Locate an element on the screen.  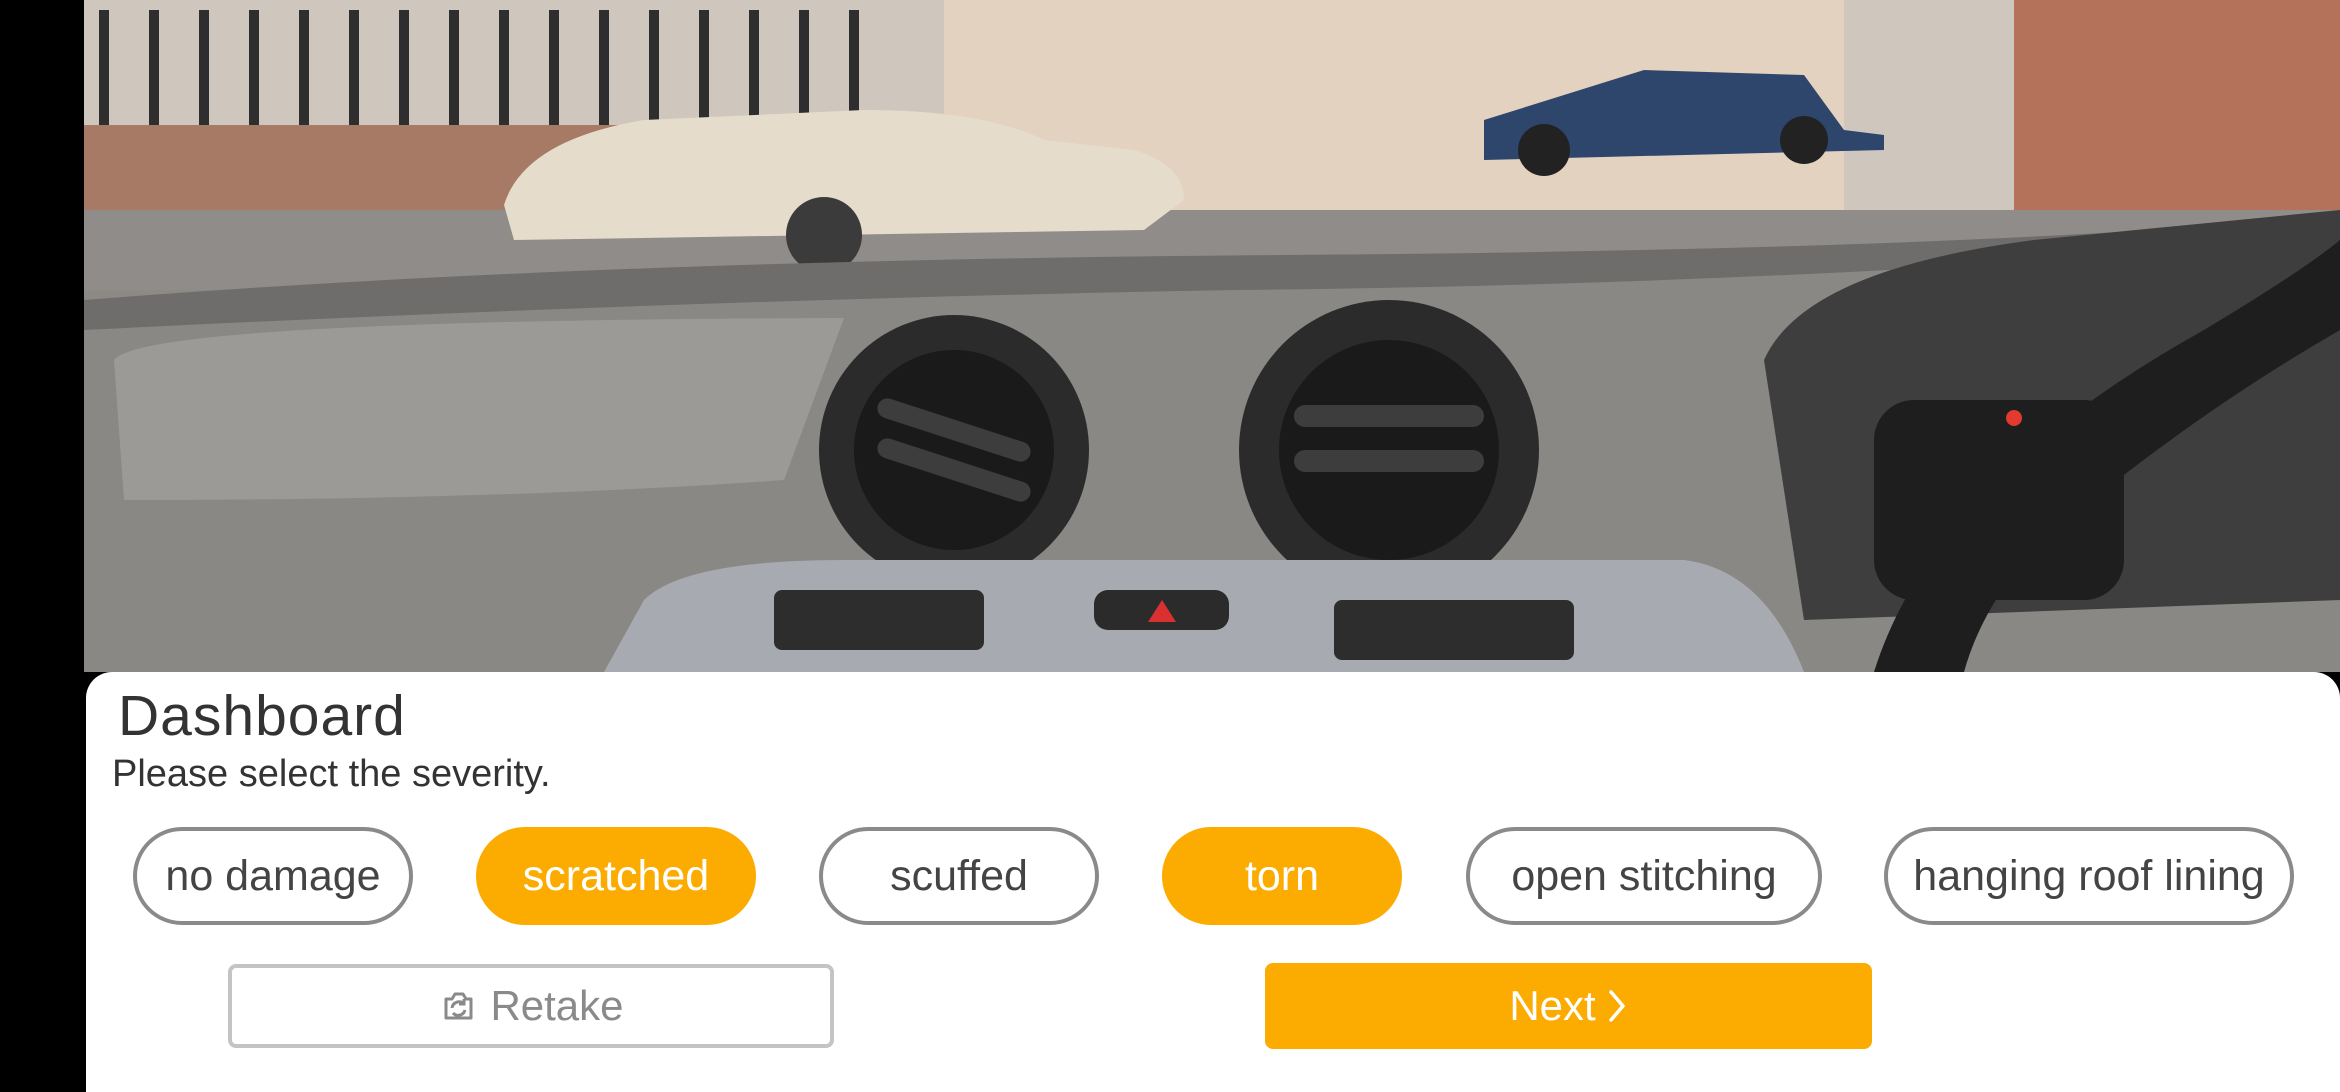
chevron-right-icon is located at coordinates (1617, 1006).